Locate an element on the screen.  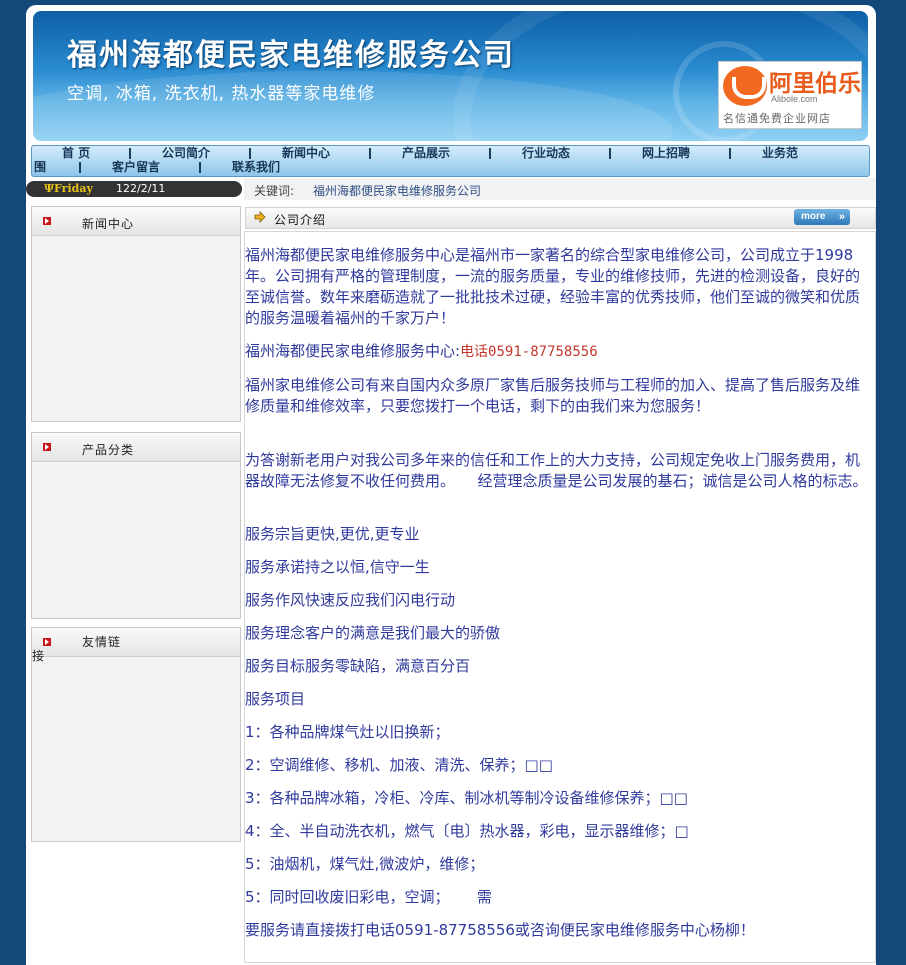
sidebar-links-panel: 友情链 接 is located at coordinates (136, 734).